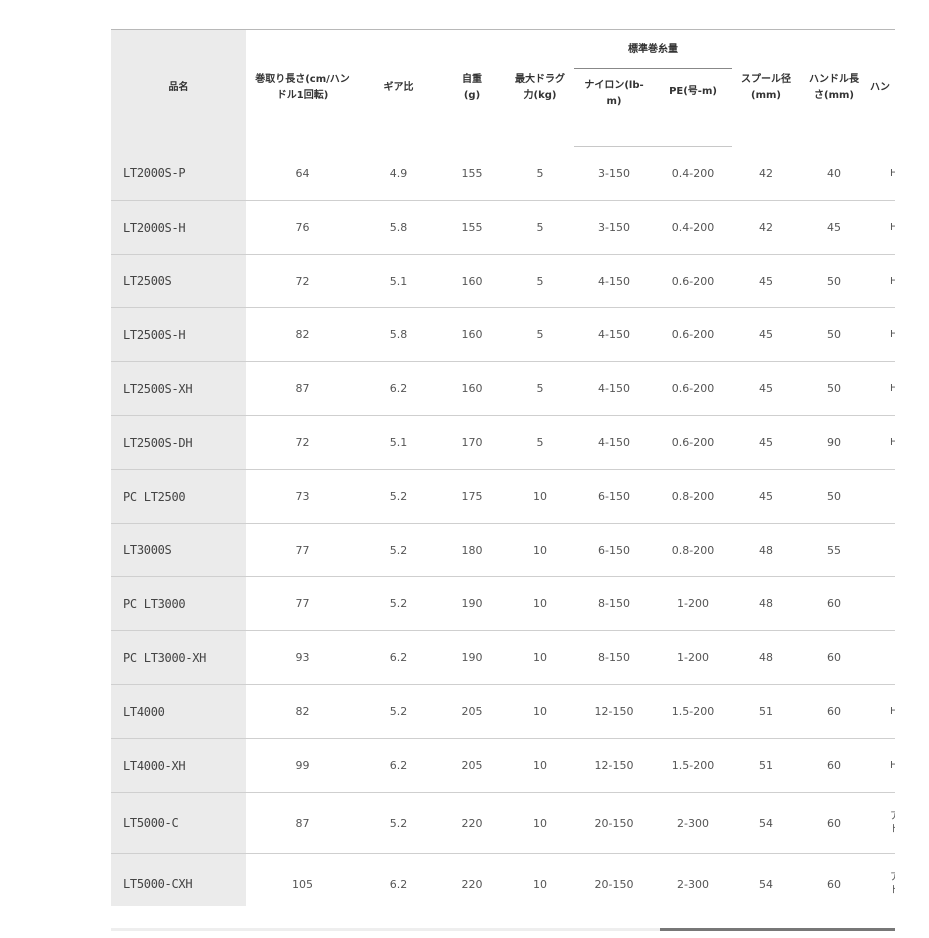 Image resolution: width=929 pixels, height=938 pixels. What do you see at coordinates (472, 442) in the screenshot?
I see `cell-wt: 170` at bounding box center [472, 442].